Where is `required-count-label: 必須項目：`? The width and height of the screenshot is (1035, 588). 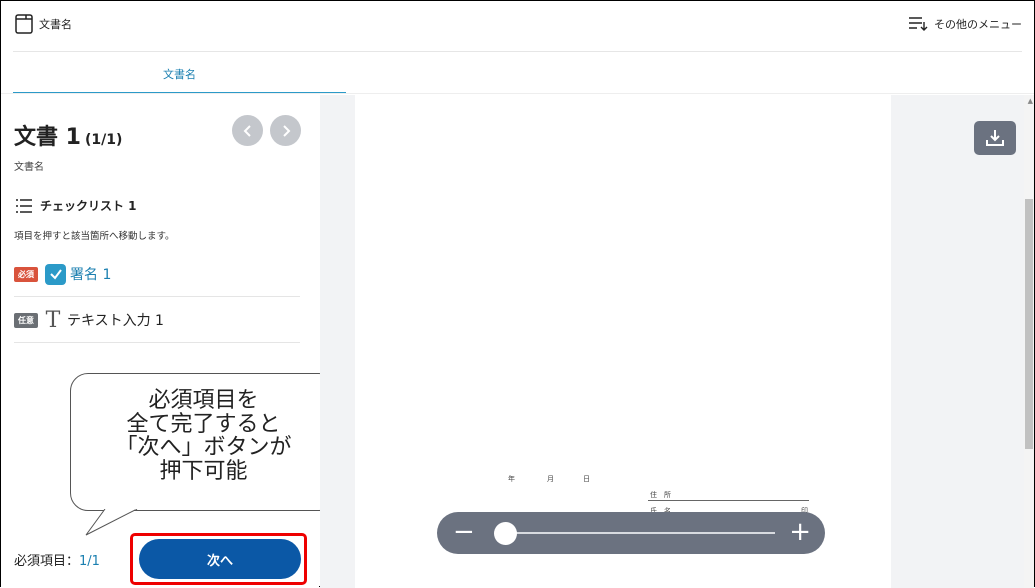
required-count-label: 必須項目： is located at coordinates (47, 561).